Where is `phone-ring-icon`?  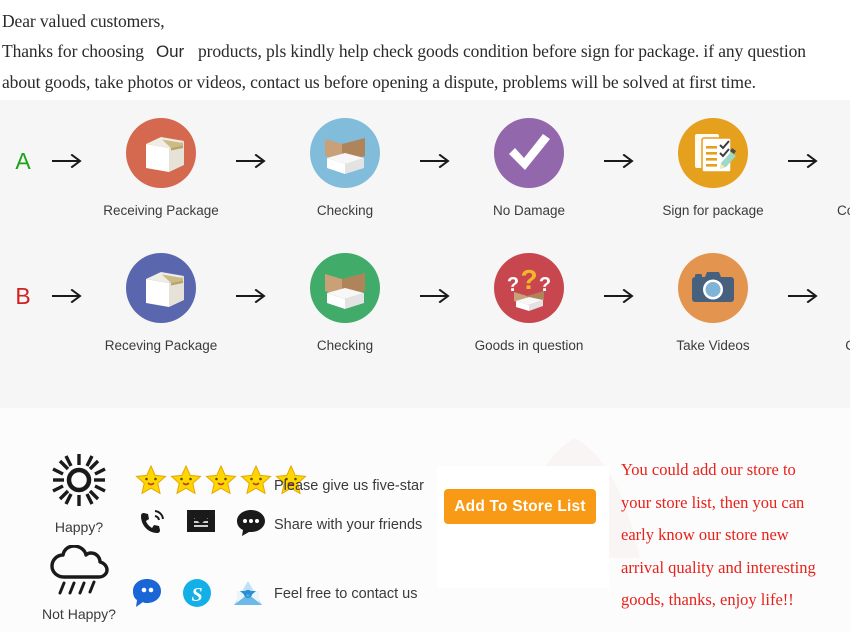 phone-ring-icon is located at coordinates (152, 522).